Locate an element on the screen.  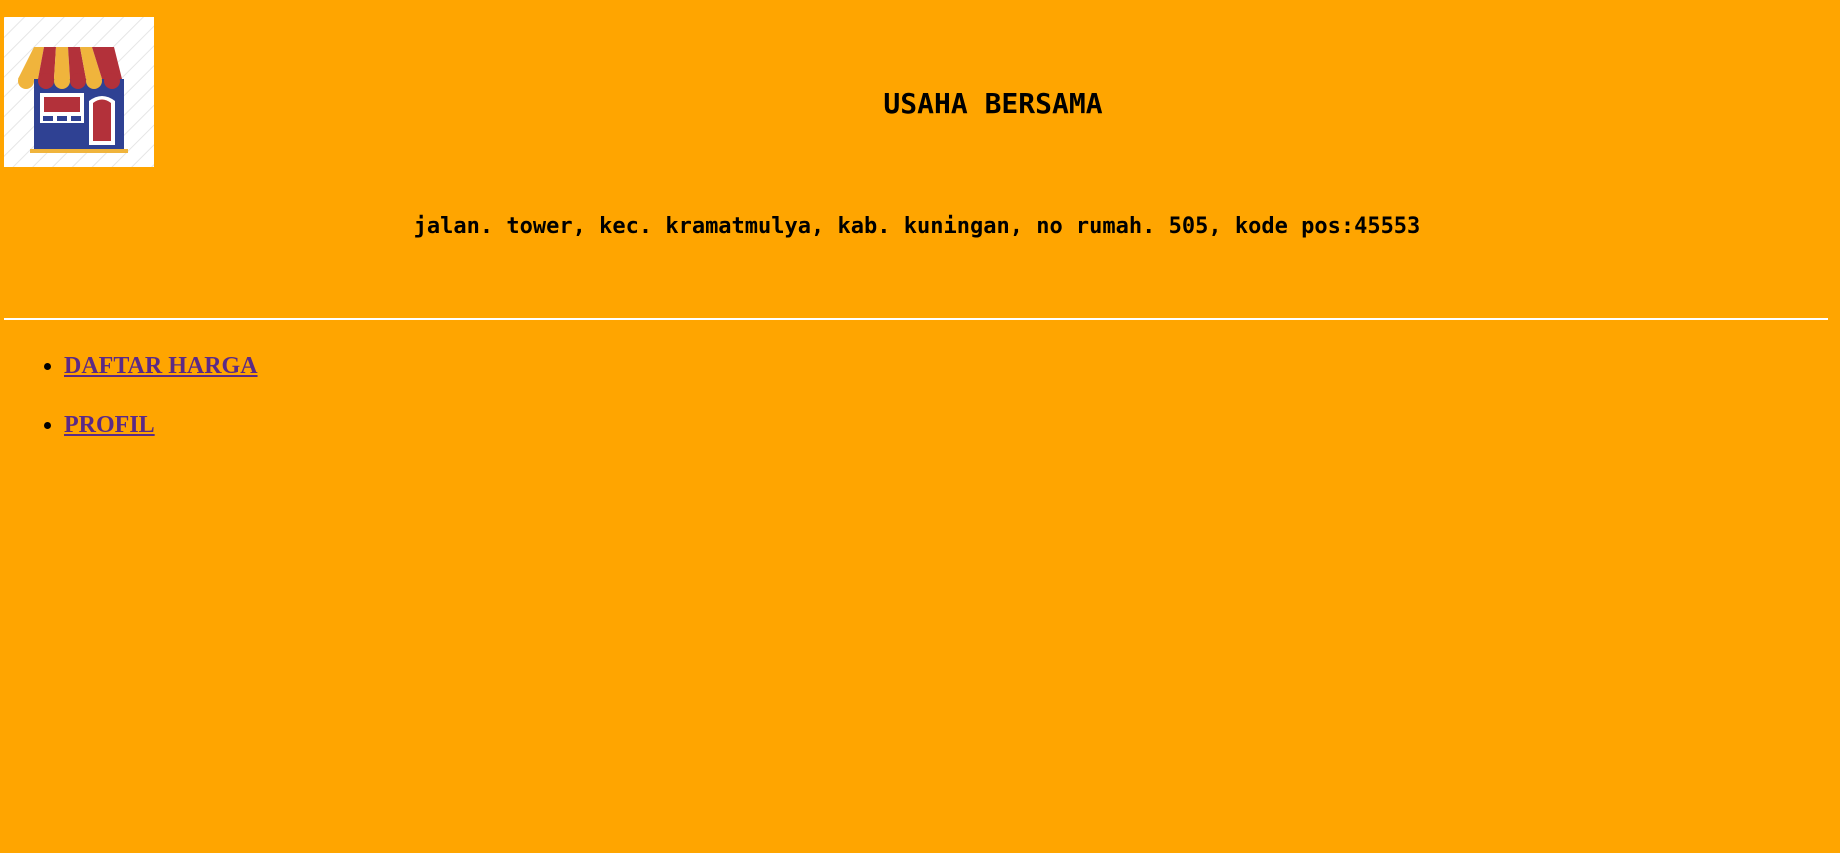
nav-link-profil: PROFIL is located at coordinates (109, 425).